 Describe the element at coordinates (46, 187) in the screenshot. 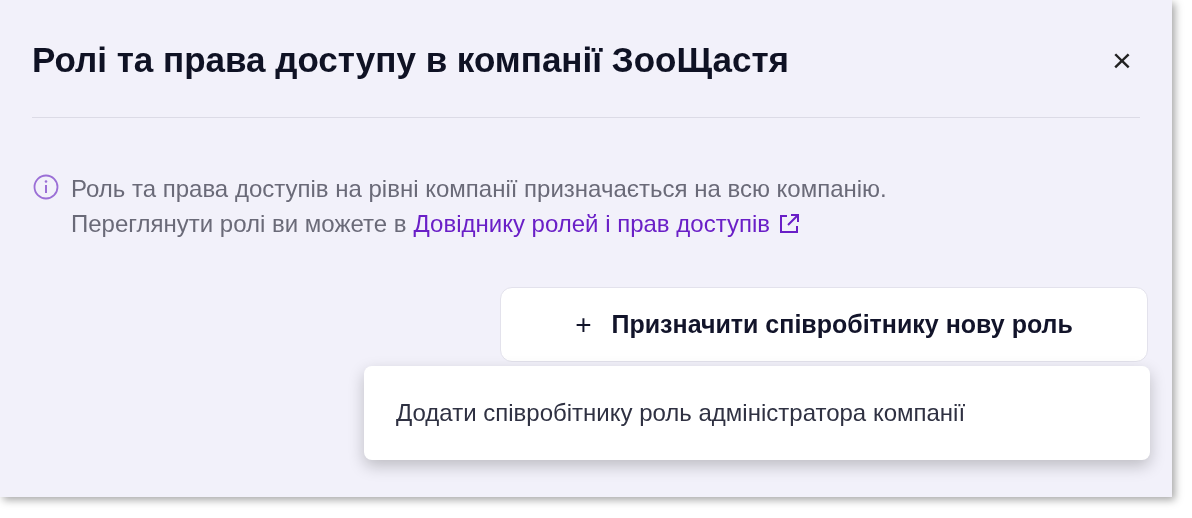

I see `info-icon` at that location.